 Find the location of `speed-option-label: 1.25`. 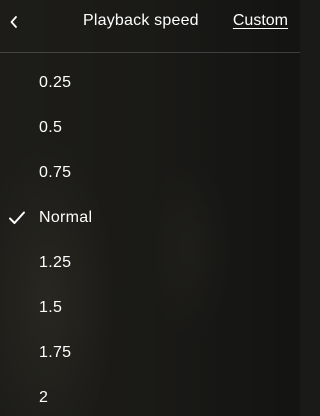

speed-option-label: 1.25 is located at coordinates (55, 262).